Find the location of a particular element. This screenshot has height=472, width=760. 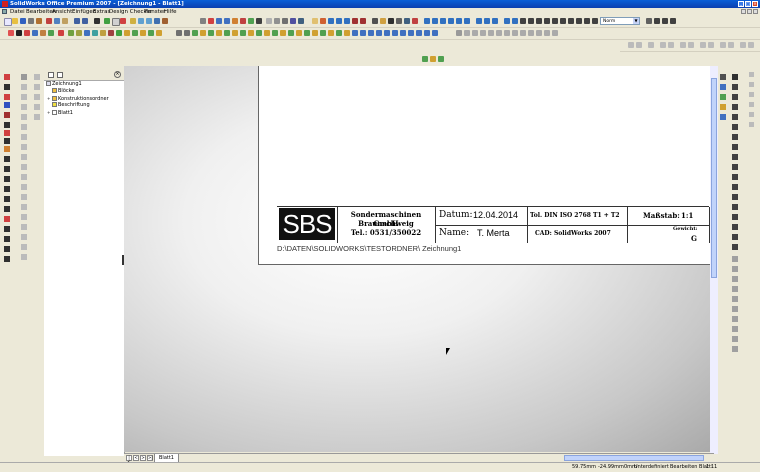

design-checker-icon is located at coordinates (79, 33).